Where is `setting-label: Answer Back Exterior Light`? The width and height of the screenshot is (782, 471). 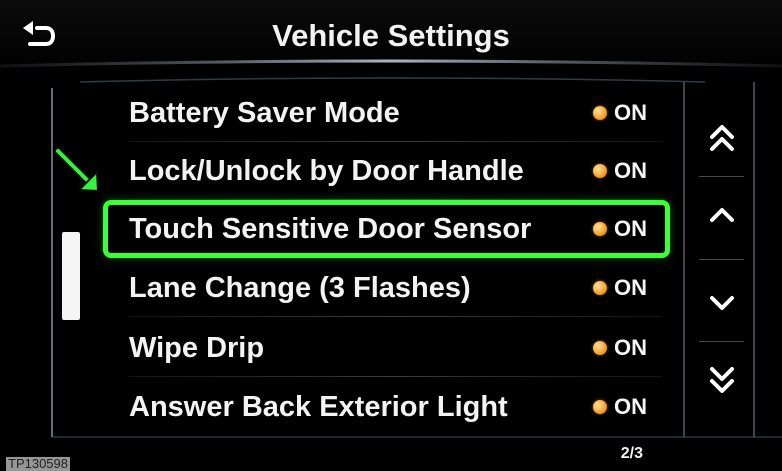 setting-label: Answer Back Exterior Light is located at coordinates (318, 407).